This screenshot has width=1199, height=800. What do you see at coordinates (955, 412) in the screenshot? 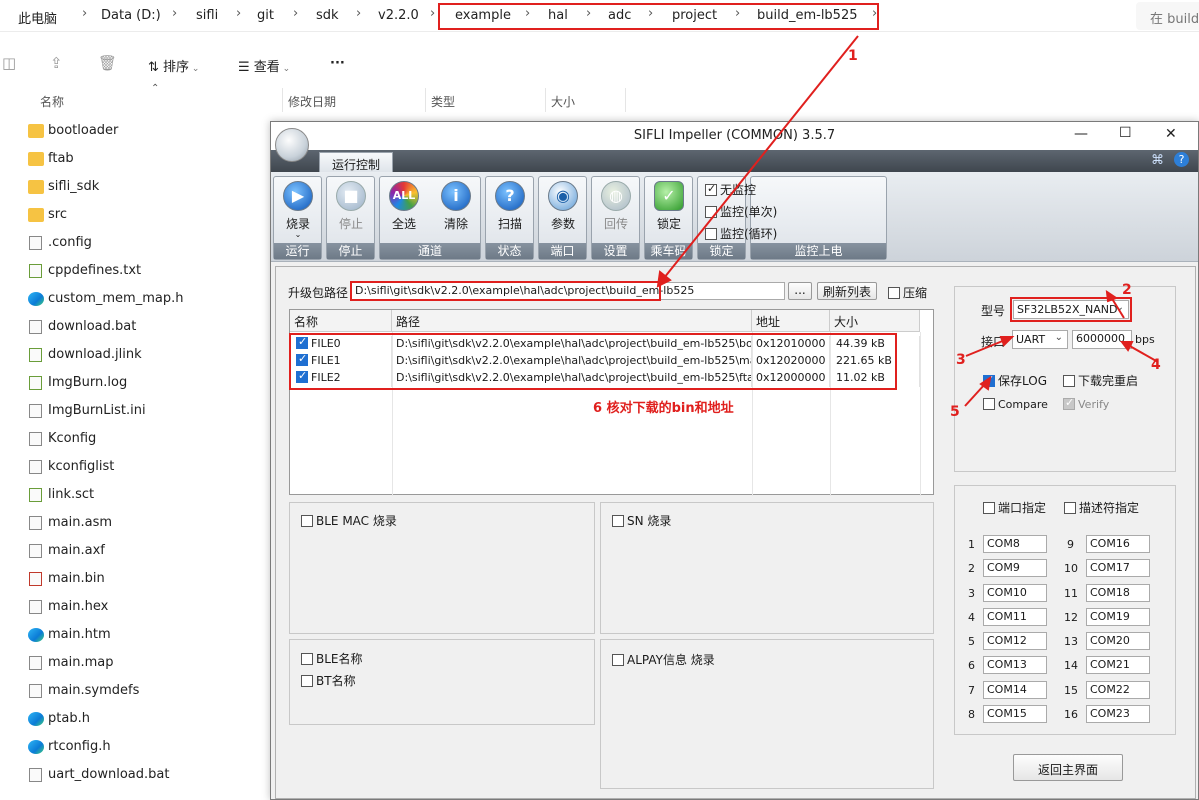
I see `annotation-number-5: 5` at bounding box center [955, 412].